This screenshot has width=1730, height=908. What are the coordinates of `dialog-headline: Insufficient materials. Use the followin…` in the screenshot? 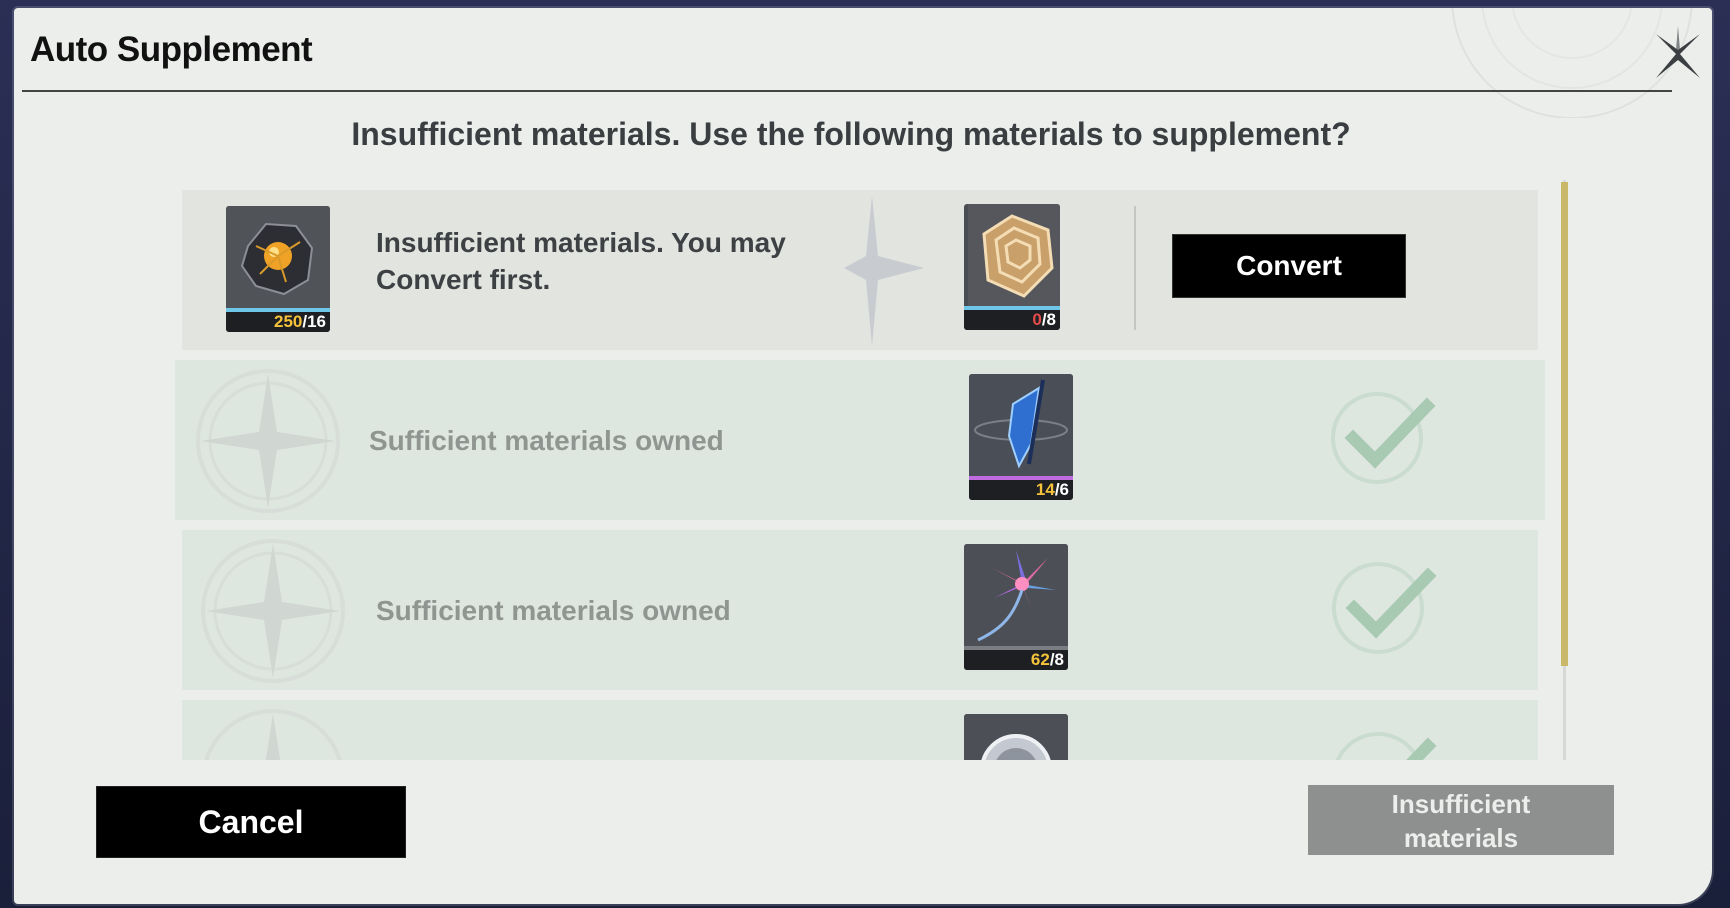 It's located at (851, 134).